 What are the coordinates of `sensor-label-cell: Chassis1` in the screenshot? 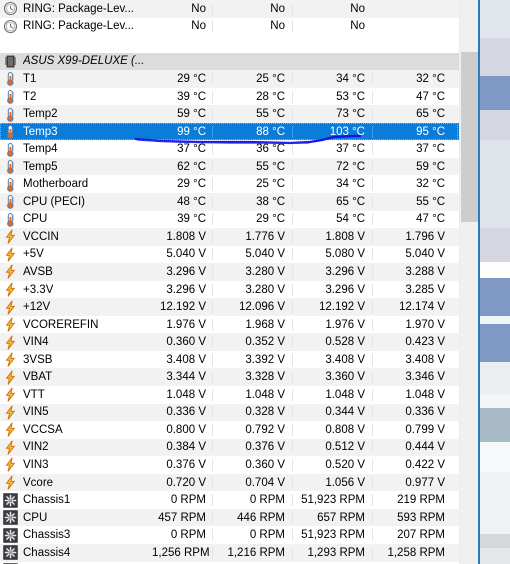 It's located at (76, 500).